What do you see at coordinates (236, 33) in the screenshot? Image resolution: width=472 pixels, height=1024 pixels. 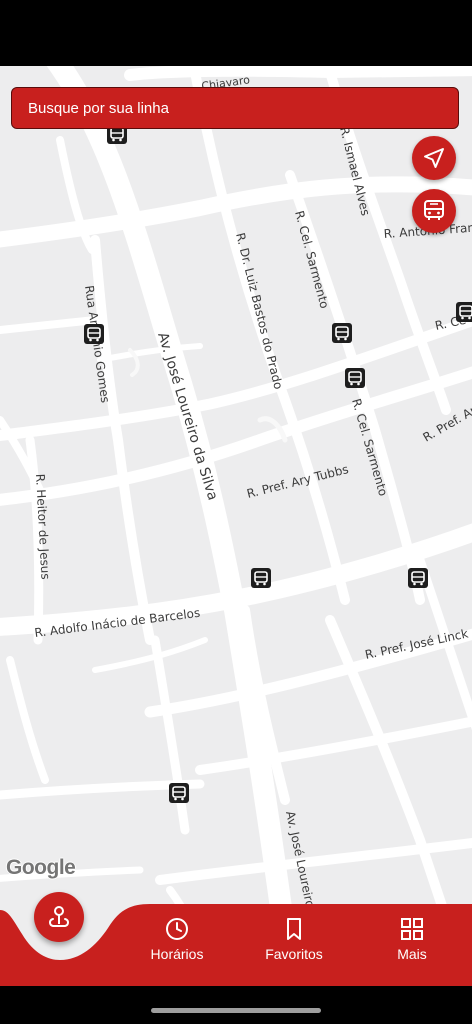 I see `status-bar` at bounding box center [236, 33].